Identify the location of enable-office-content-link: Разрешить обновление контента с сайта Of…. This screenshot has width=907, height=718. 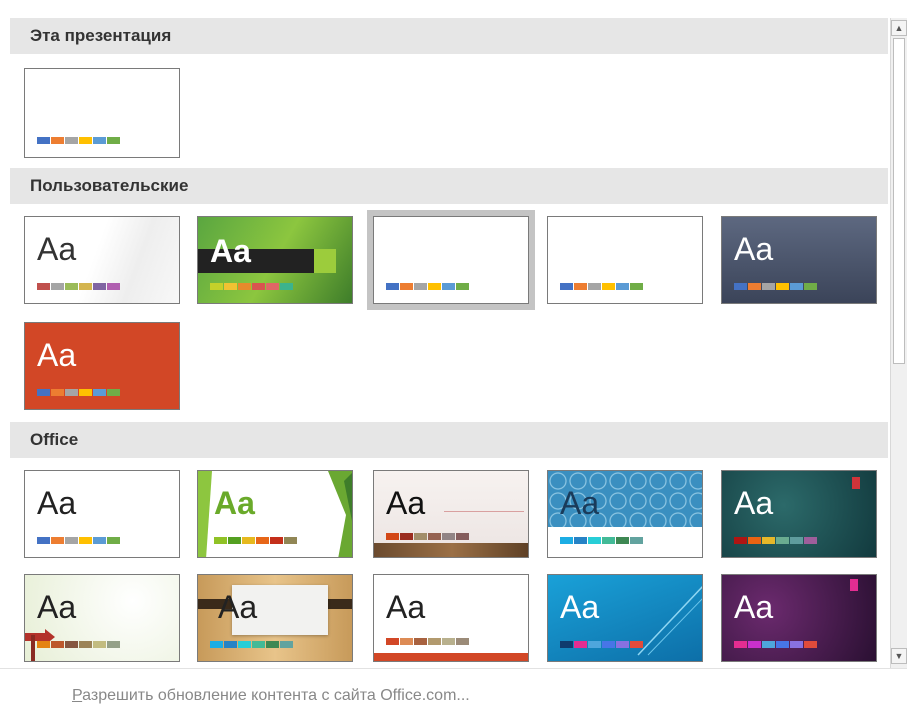
(271, 696).